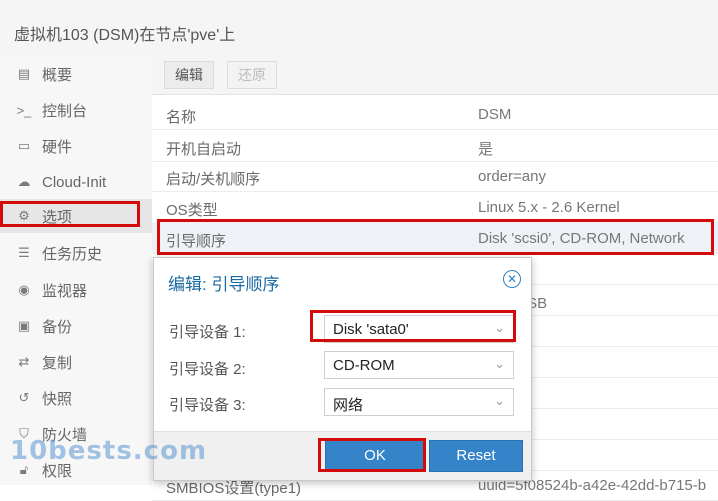 The image size is (718, 501). I want to click on gear-icon: ⚙, so click(24, 215).